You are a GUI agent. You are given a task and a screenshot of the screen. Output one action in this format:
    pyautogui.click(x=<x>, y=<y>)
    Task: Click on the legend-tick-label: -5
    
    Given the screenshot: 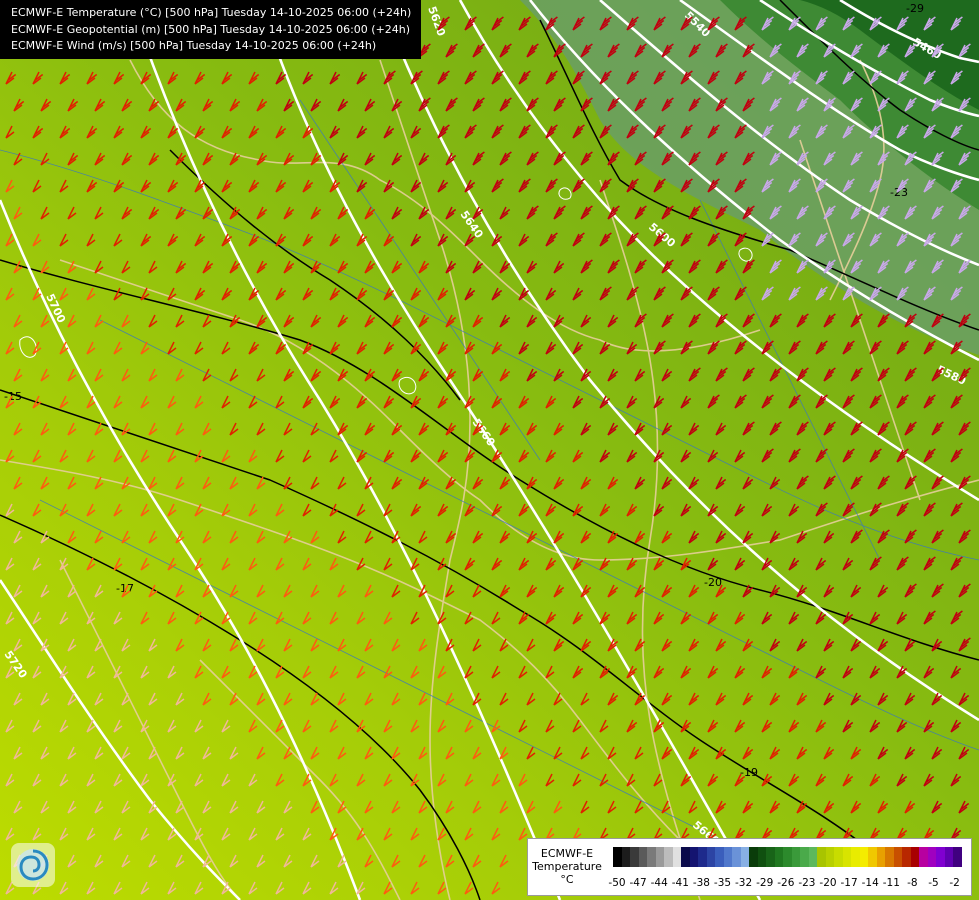 What is the action you would take?
    pyautogui.click(x=933, y=883)
    